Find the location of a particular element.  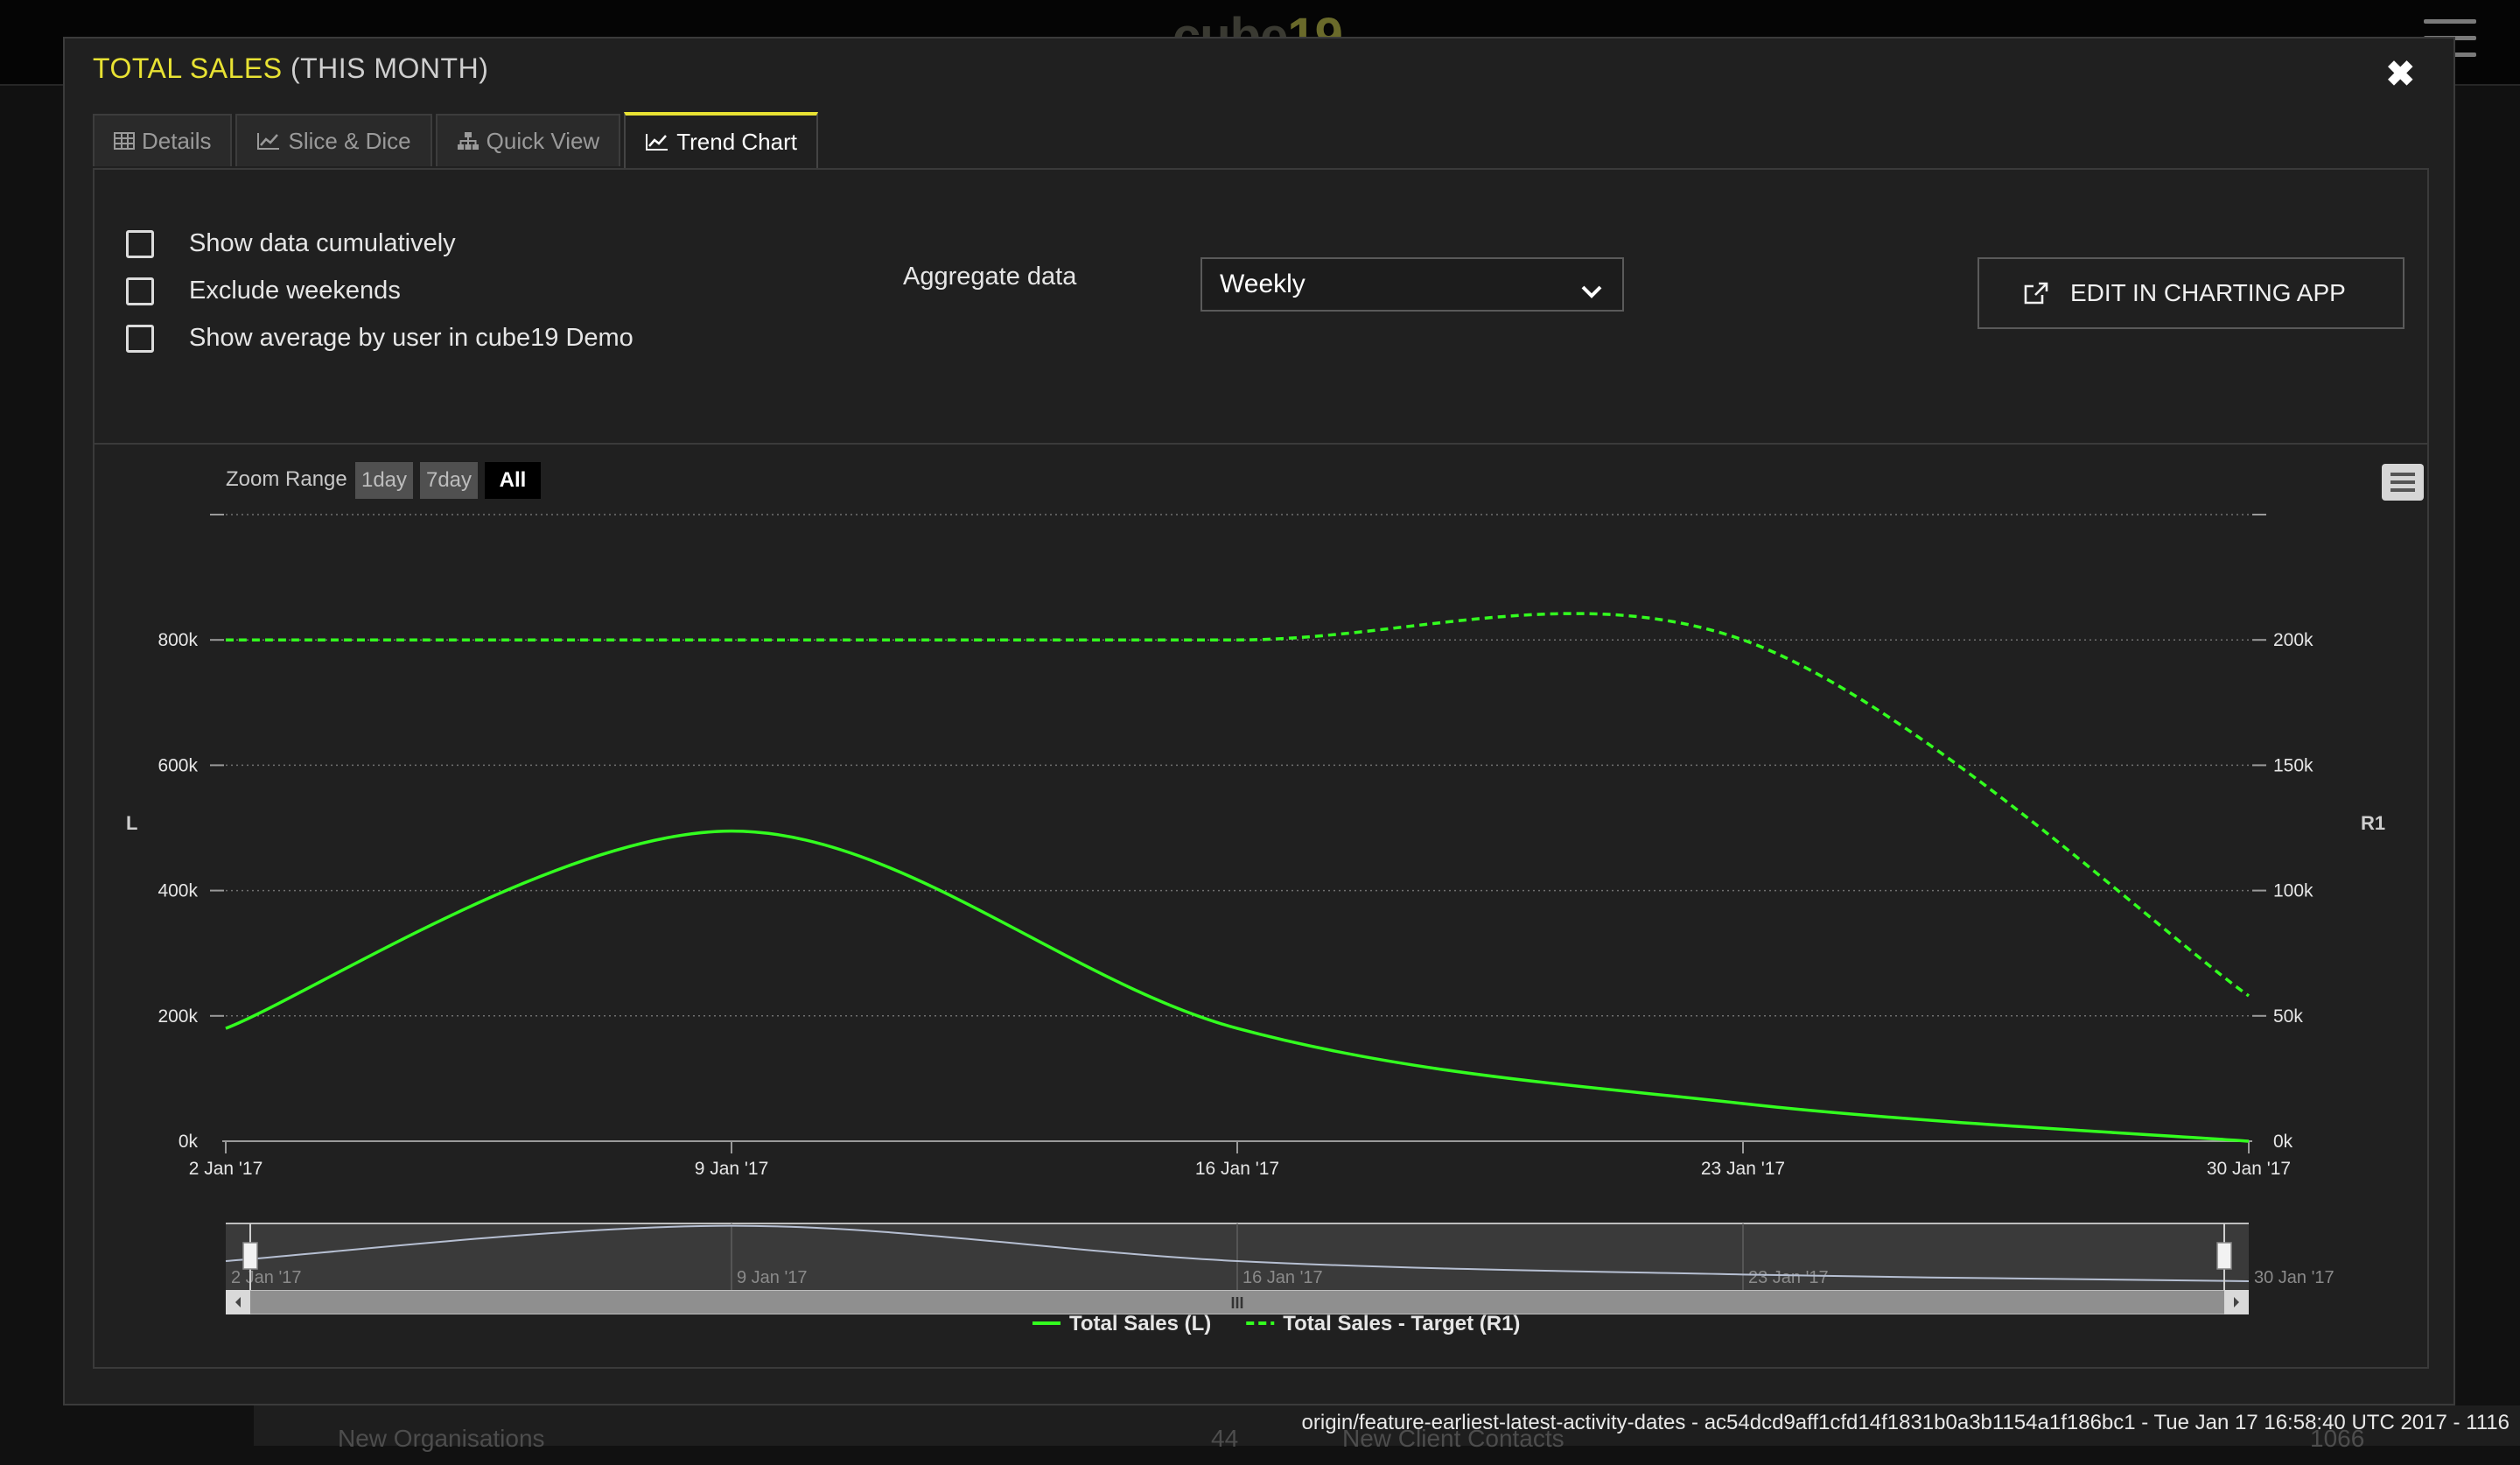

right-axis-tick-label: 100k is located at coordinates (2293, 891).